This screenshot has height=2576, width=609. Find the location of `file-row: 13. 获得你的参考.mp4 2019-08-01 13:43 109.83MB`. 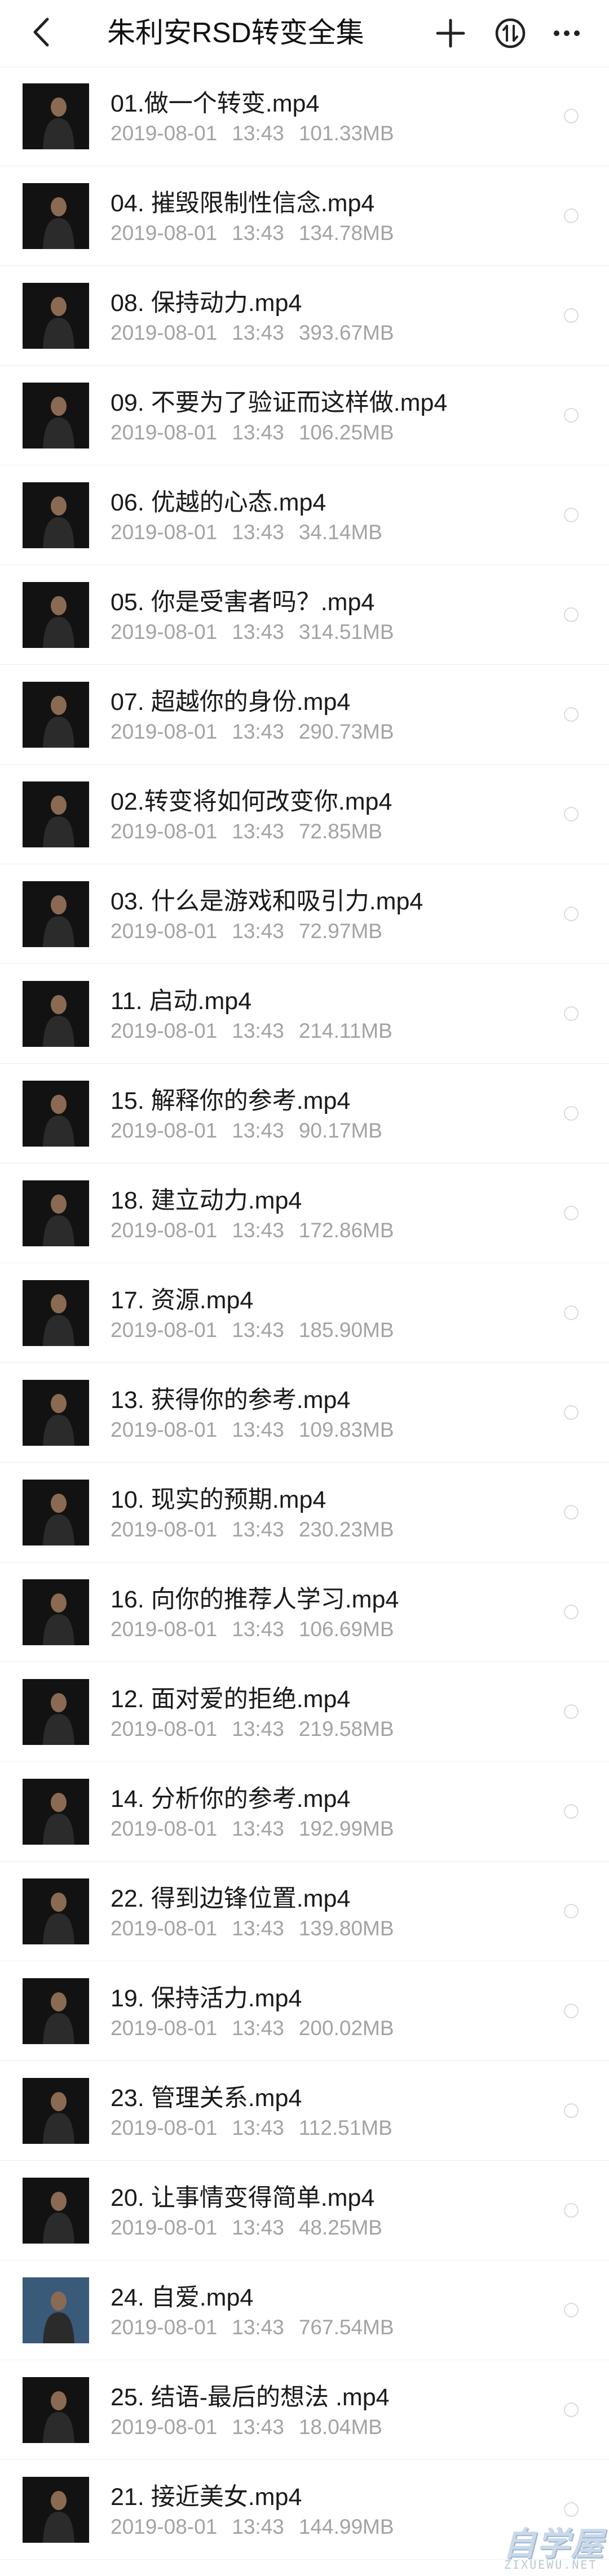

file-row: 13. 获得你的参考.mp4 2019-08-01 13:43 109.83MB is located at coordinates (304, 1413).